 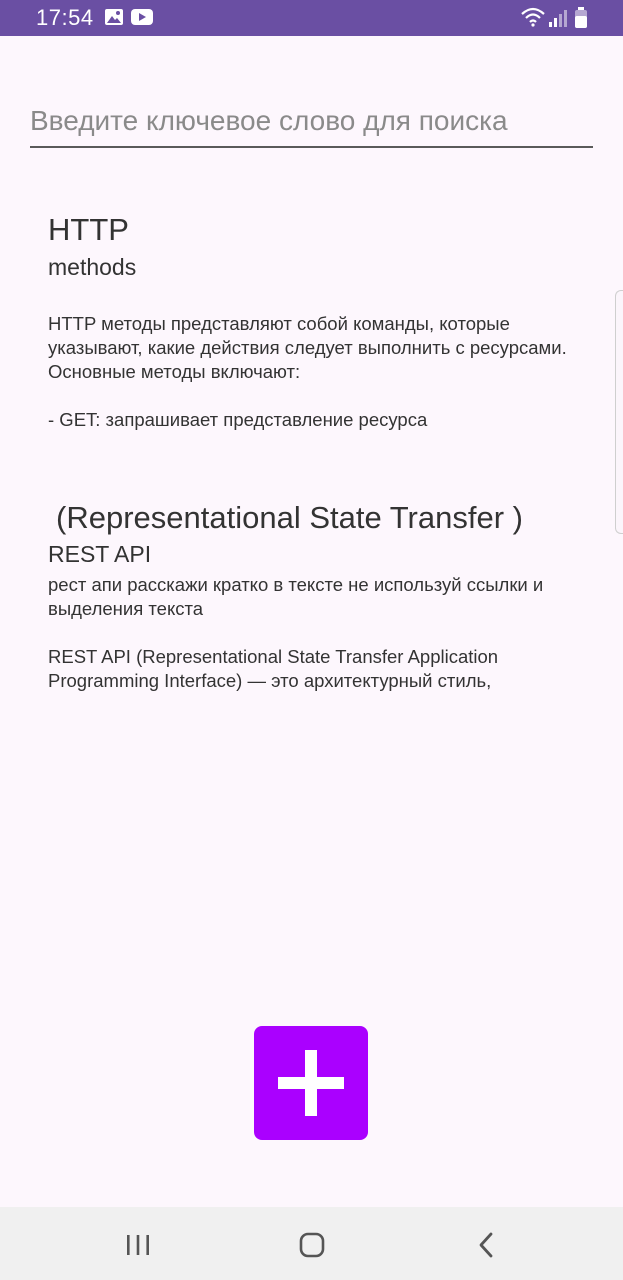 I want to click on note-title: HTTP, so click(x=88, y=229).